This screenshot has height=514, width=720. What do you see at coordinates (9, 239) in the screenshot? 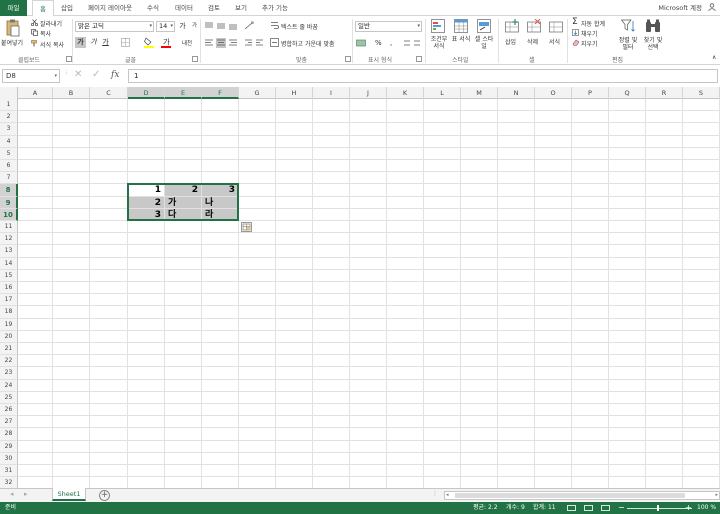
I see `row-header-12: 12` at bounding box center [9, 239].